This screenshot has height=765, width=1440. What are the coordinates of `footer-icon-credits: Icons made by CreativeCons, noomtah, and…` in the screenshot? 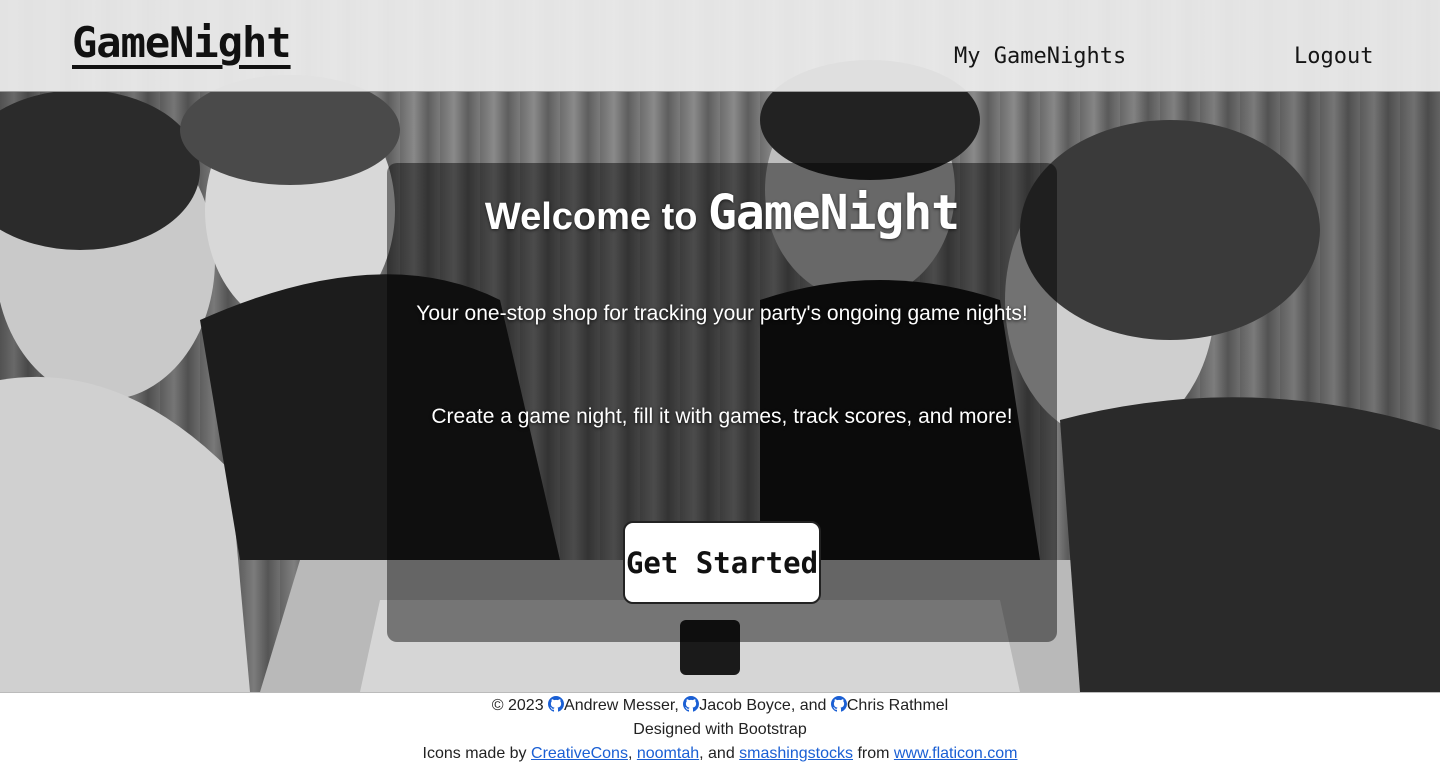 It's located at (720, 753).